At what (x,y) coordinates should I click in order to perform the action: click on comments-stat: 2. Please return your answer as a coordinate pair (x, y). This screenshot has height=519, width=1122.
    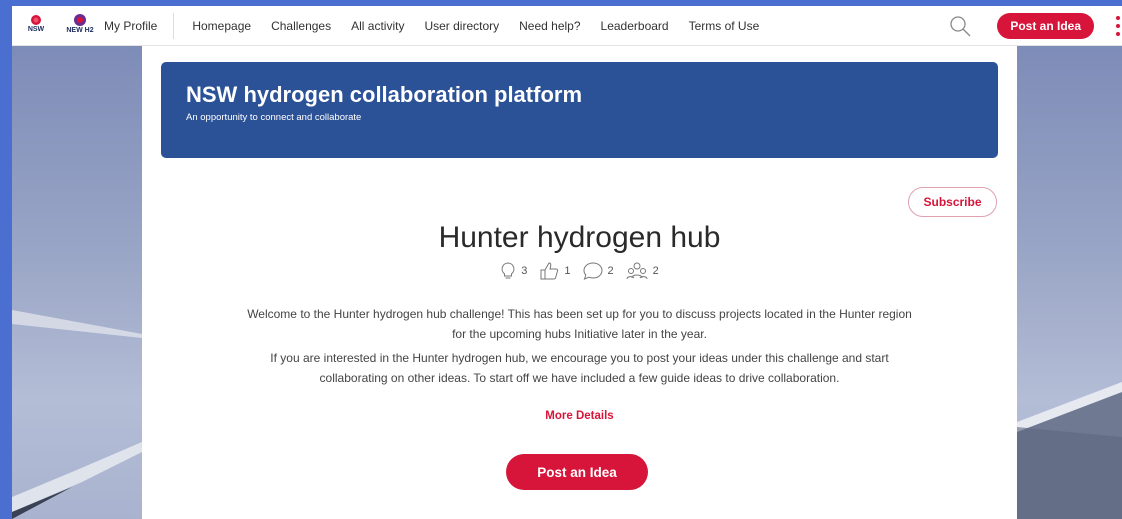
    Looking at the image, I should click on (598, 271).